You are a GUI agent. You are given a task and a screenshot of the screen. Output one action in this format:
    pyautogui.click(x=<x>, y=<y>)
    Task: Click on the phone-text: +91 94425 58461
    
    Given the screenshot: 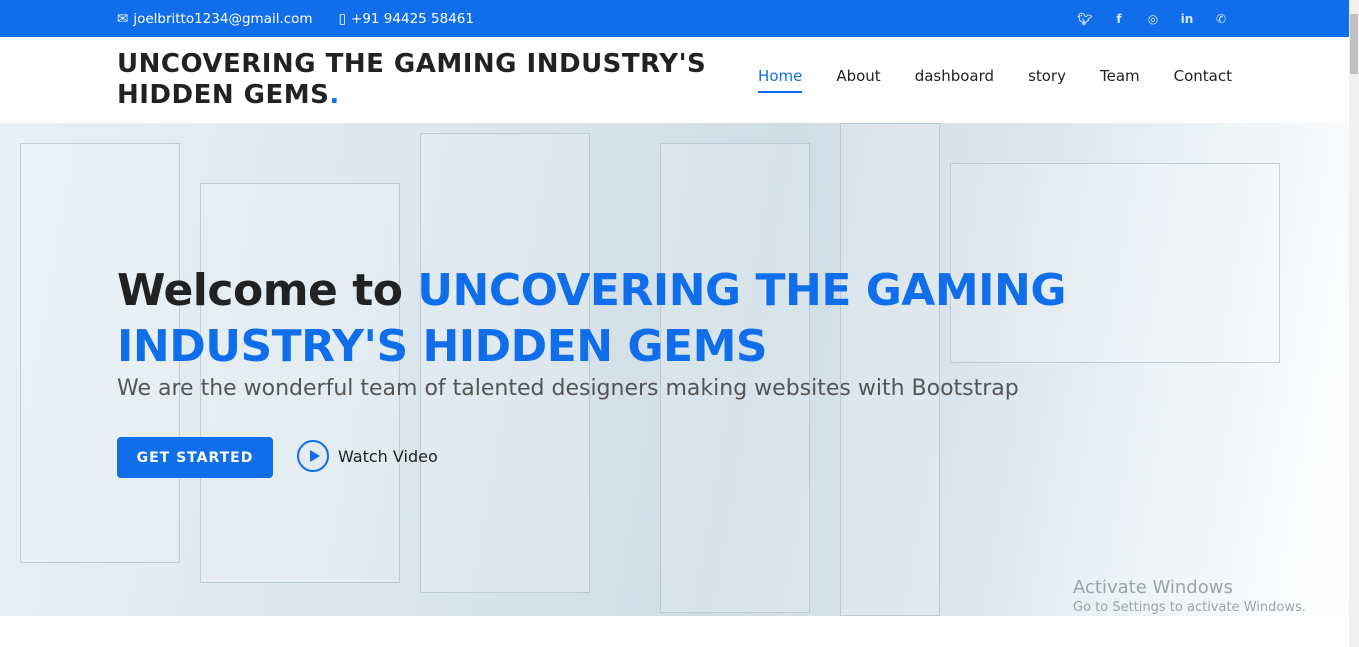 What is the action you would take?
    pyautogui.click(x=412, y=18)
    